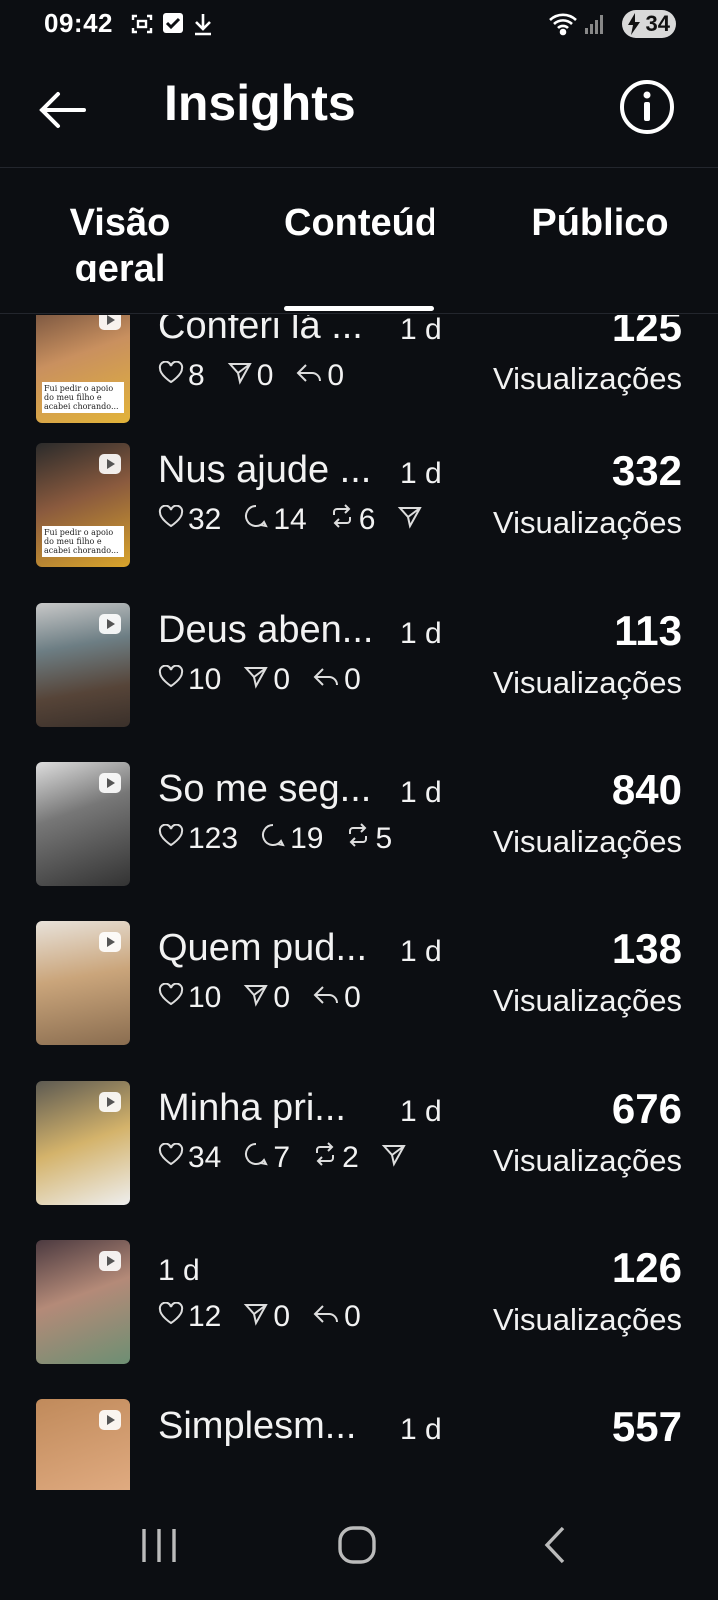 Image resolution: width=718 pixels, height=1600 pixels. I want to click on battery-indicator: 34, so click(649, 24).